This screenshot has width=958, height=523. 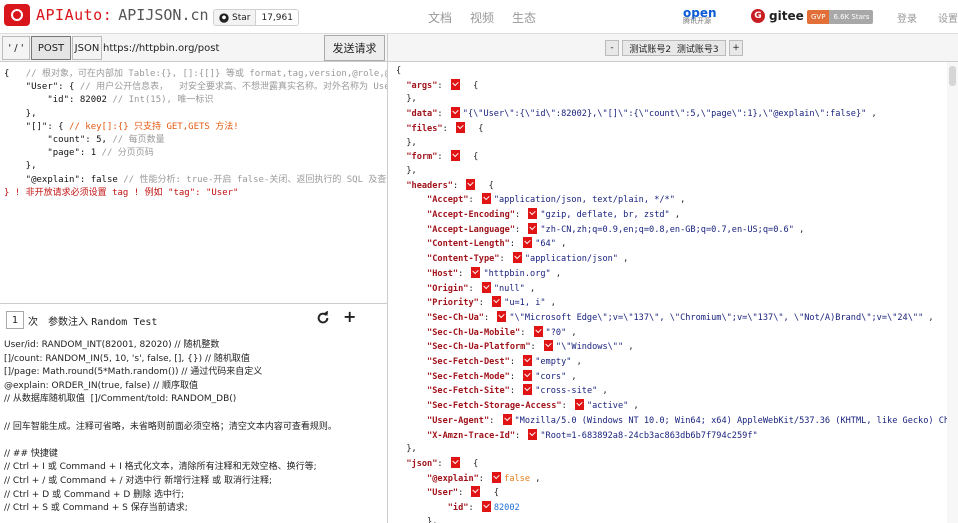 What do you see at coordinates (468, 362) in the screenshot?
I see `json-key: "Sec-Fetch-Dest"` at bounding box center [468, 362].